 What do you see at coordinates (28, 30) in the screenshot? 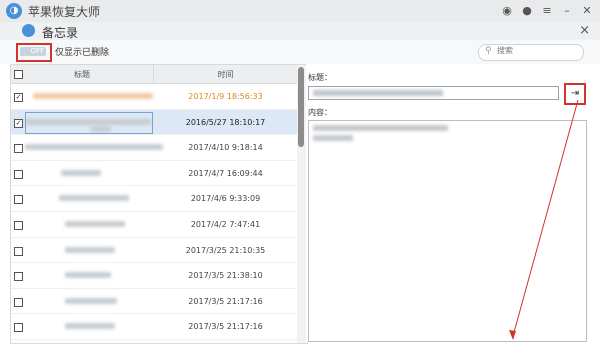
I see `notes-module-icon` at bounding box center [28, 30].